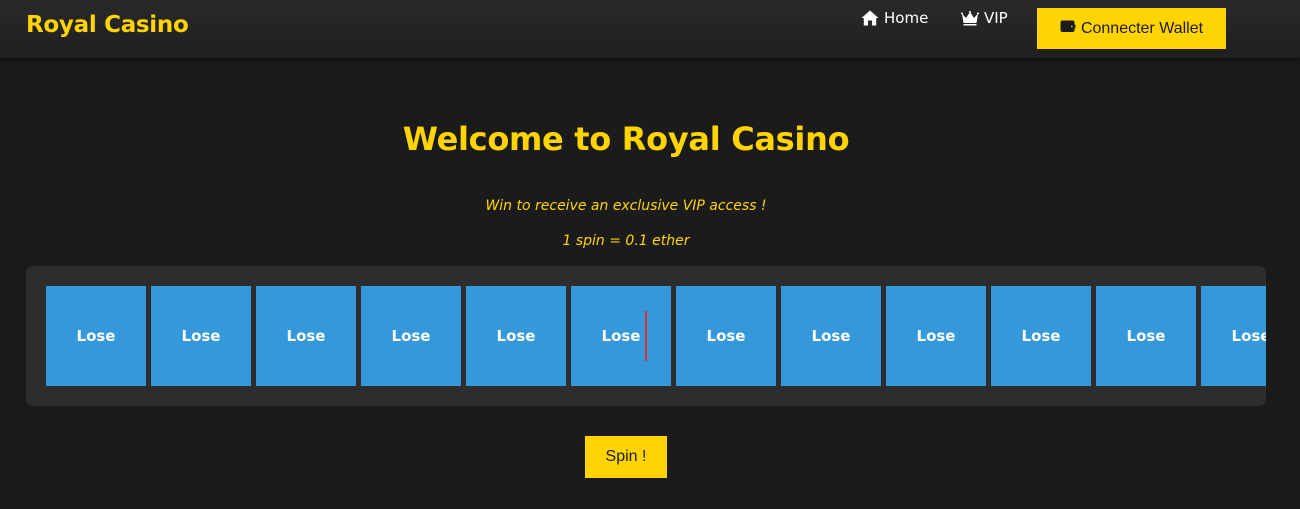  Describe the element at coordinates (650, 29) in the screenshot. I see `navbar: Royal Casino Home VIP Connecter Wallet` at that location.